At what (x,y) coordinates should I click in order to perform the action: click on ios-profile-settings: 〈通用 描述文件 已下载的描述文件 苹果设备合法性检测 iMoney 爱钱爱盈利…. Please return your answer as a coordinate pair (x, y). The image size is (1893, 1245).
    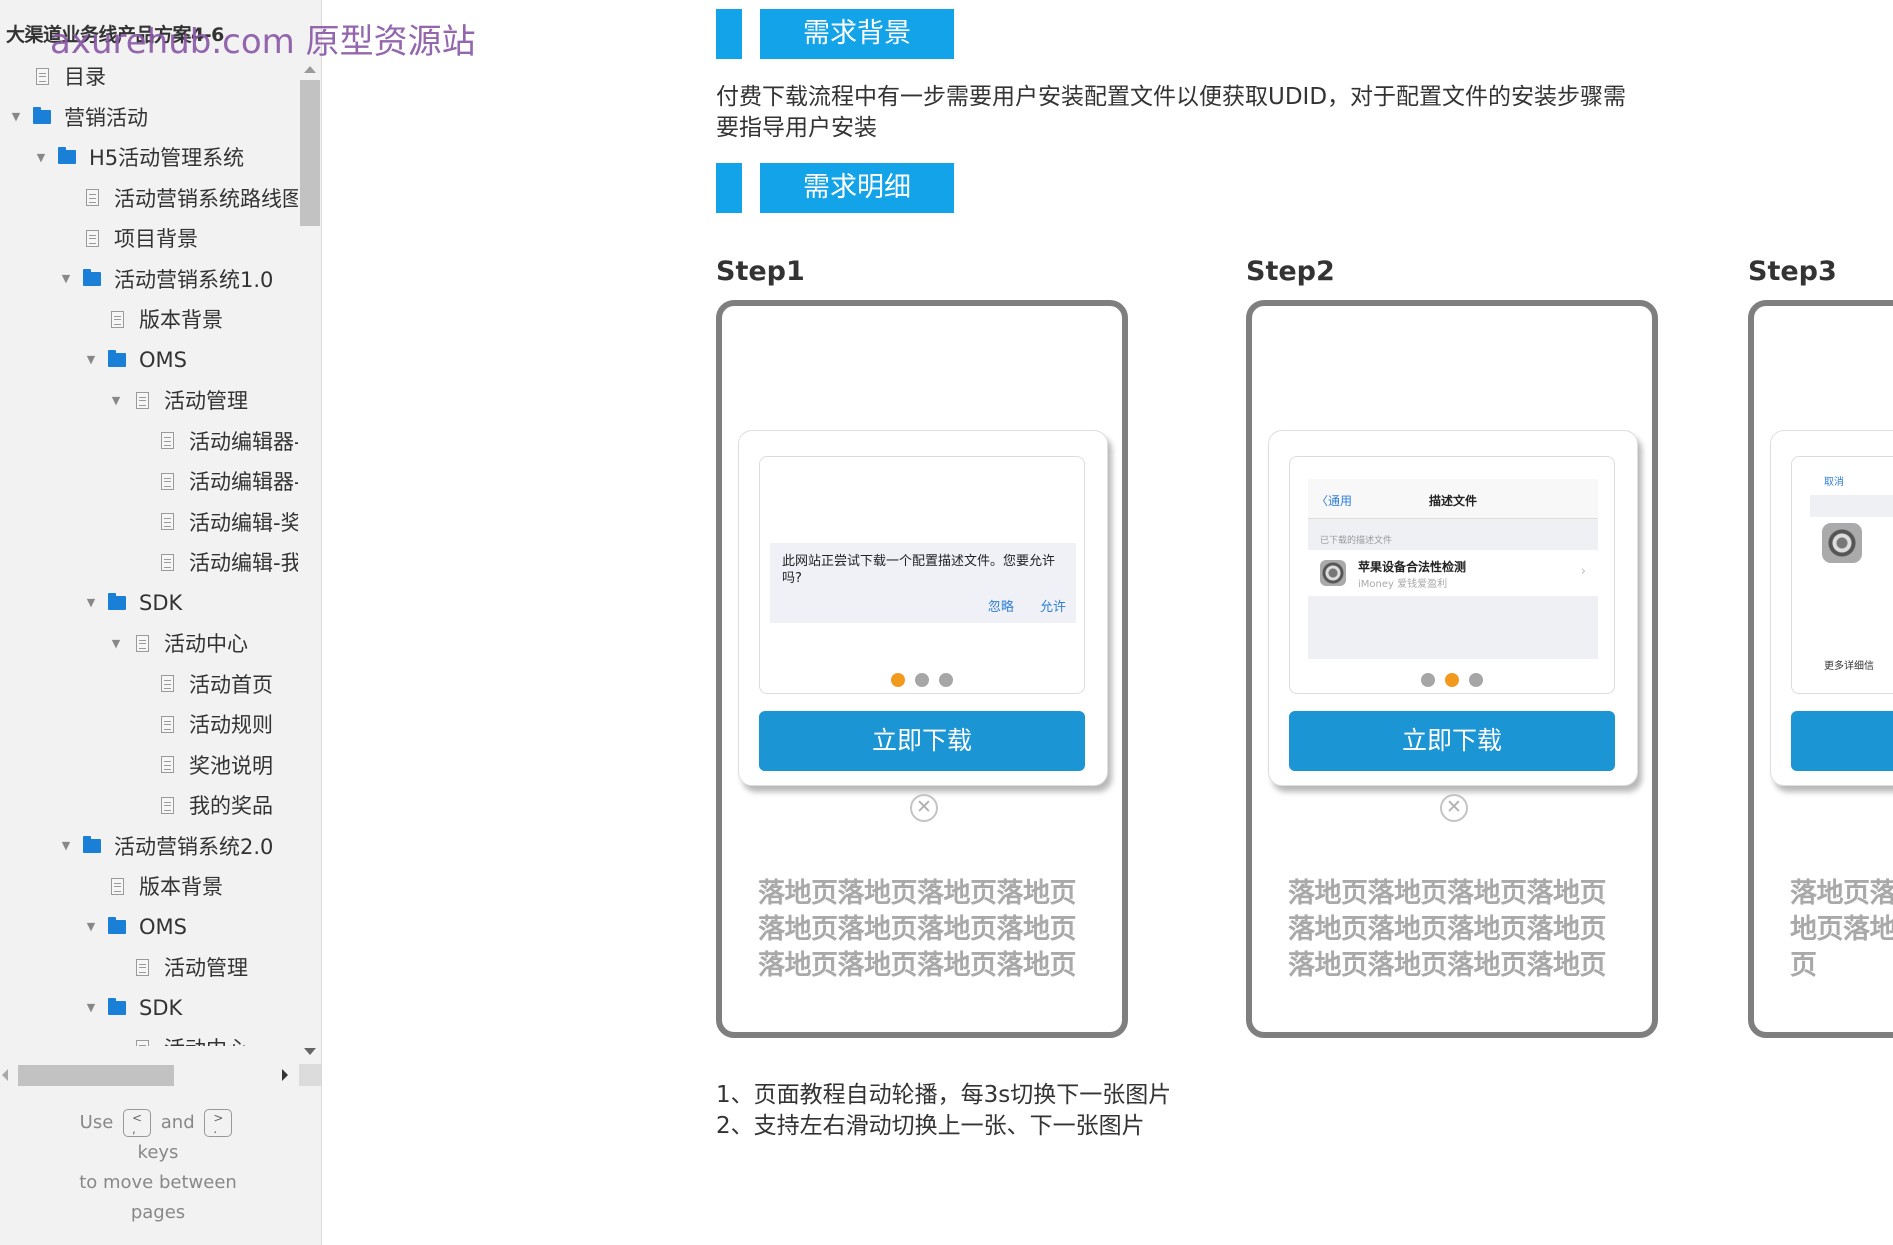
    Looking at the image, I should click on (1453, 569).